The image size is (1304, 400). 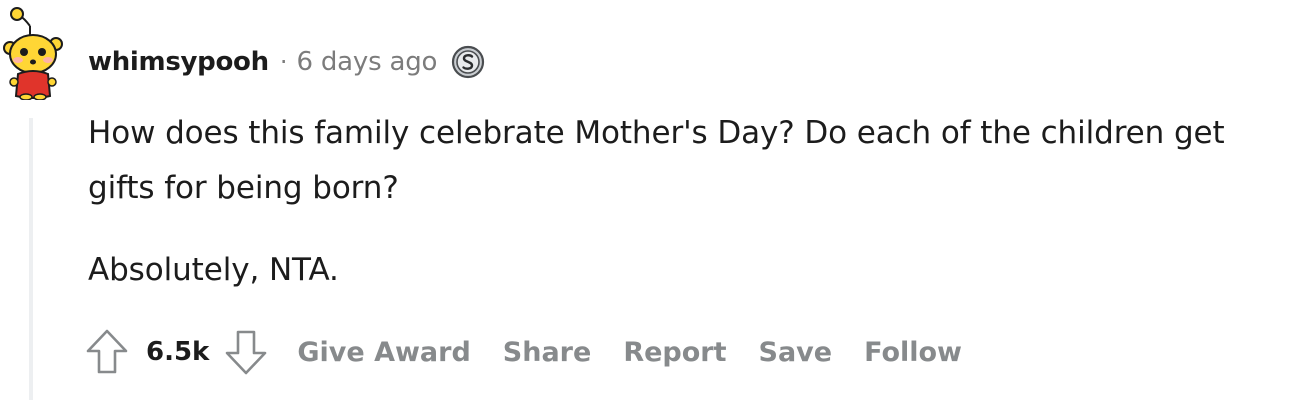 I want to click on author-username: whimsypooh, so click(x=178, y=62).